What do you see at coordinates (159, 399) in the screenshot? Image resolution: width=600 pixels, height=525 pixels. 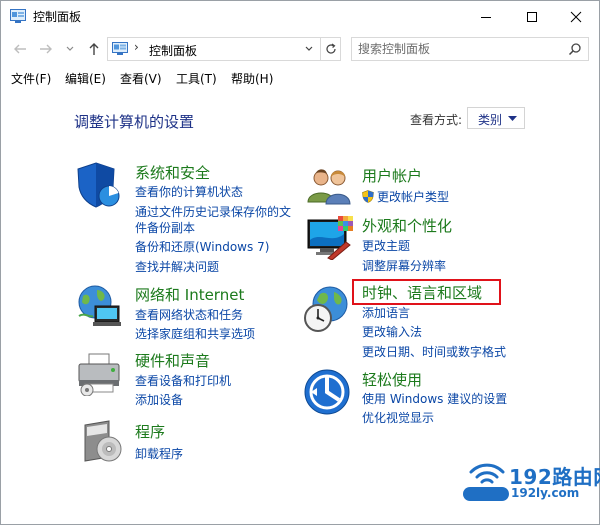 I see `link-add-device: 添加设备` at bounding box center [159, 399].